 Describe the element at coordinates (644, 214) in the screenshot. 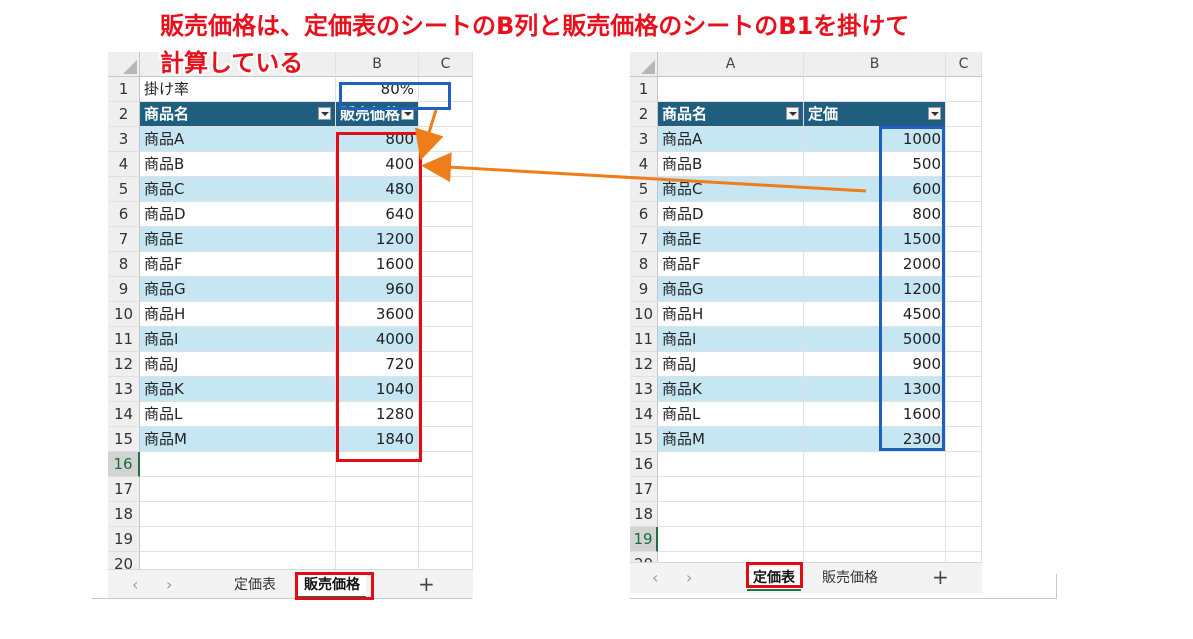

I see `row-header: 6` at that location.